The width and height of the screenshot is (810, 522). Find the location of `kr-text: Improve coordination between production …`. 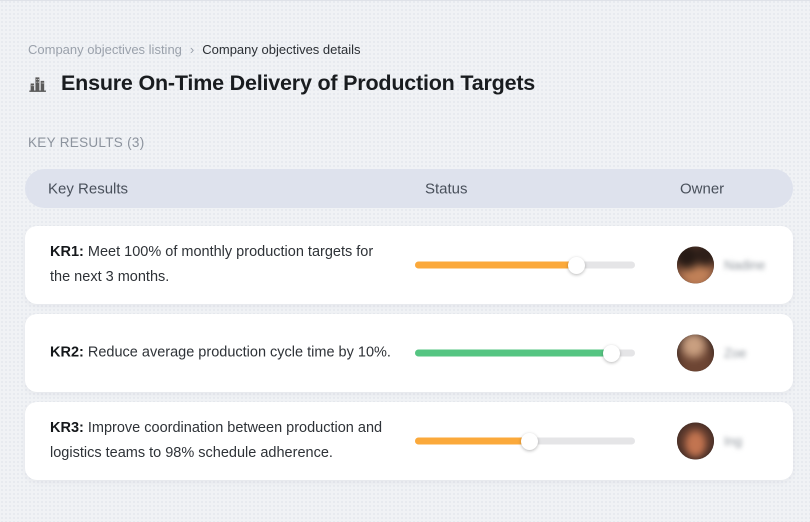

kr-text: Improve coordination between production … is located at coordinates (216, 440).